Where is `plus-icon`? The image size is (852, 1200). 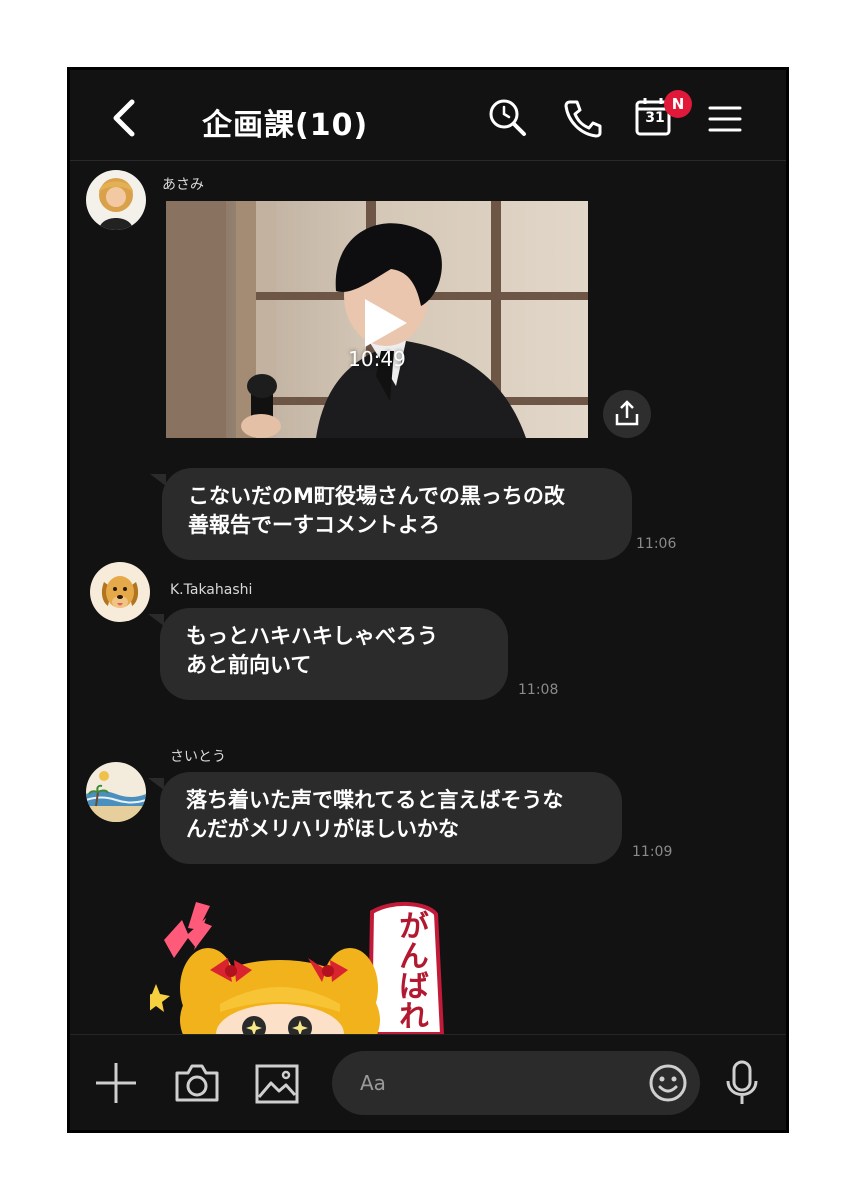 plus-icon is located at coordinates (116, 1083).